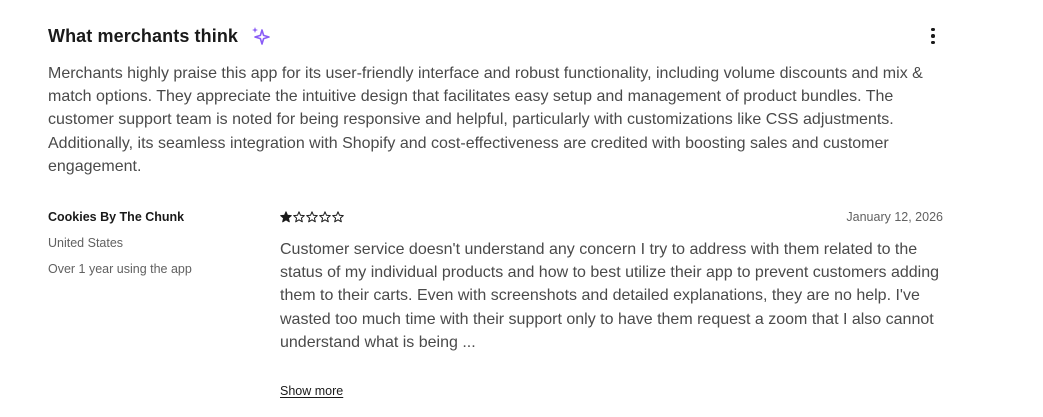  I want to click on summary-title: What merchants think, so click(143, 35).